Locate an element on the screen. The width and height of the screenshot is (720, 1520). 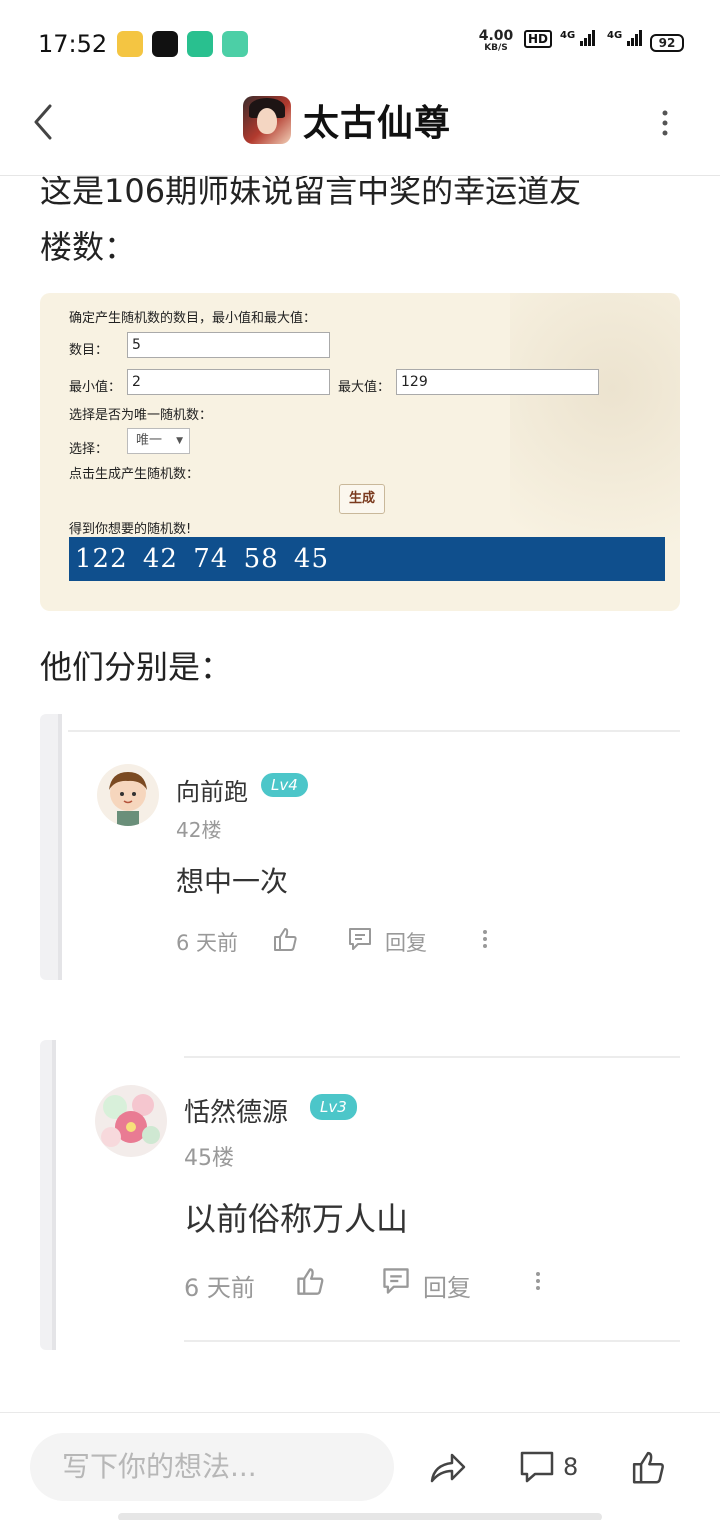
cartoon-boy-avatar-icon is located at coordinates (128, 799).